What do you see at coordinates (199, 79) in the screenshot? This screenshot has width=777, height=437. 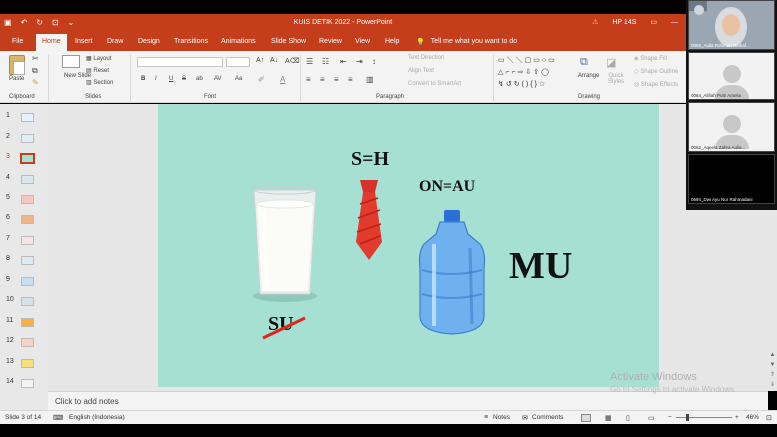 I see `shadow-button: ab` at bounding box center [199, 79].